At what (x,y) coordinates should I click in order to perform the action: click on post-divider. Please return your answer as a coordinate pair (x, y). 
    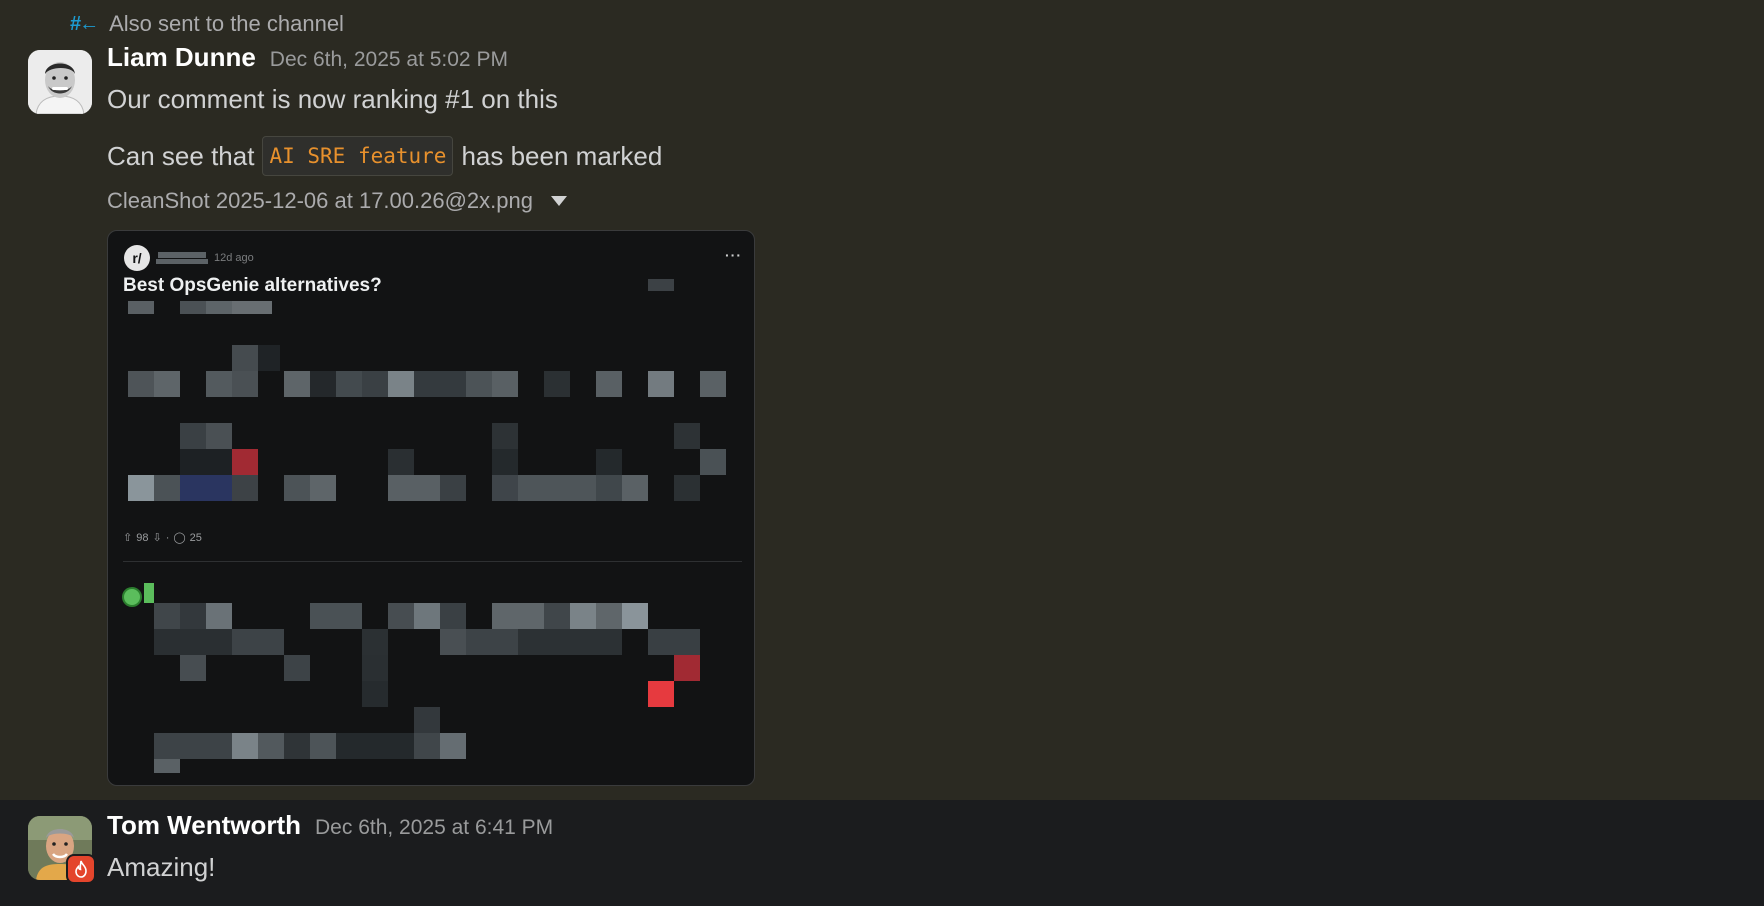
    Looking at the image, I should click on (432, 561).